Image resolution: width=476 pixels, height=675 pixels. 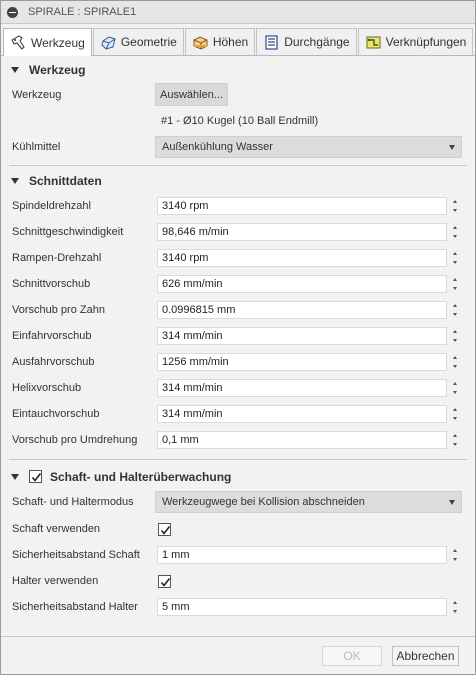 What do you see at coordinates (108, 42) in the screenshot?
I see `geometry-icon` at bounding box center [108, 42].